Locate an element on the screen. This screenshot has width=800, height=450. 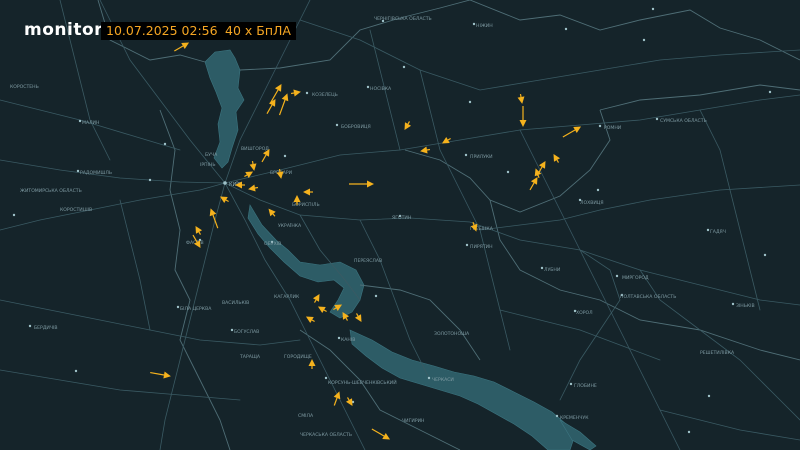
datetime-badge: 10.07.2025 02:56 is located at coordinates (162, 31).